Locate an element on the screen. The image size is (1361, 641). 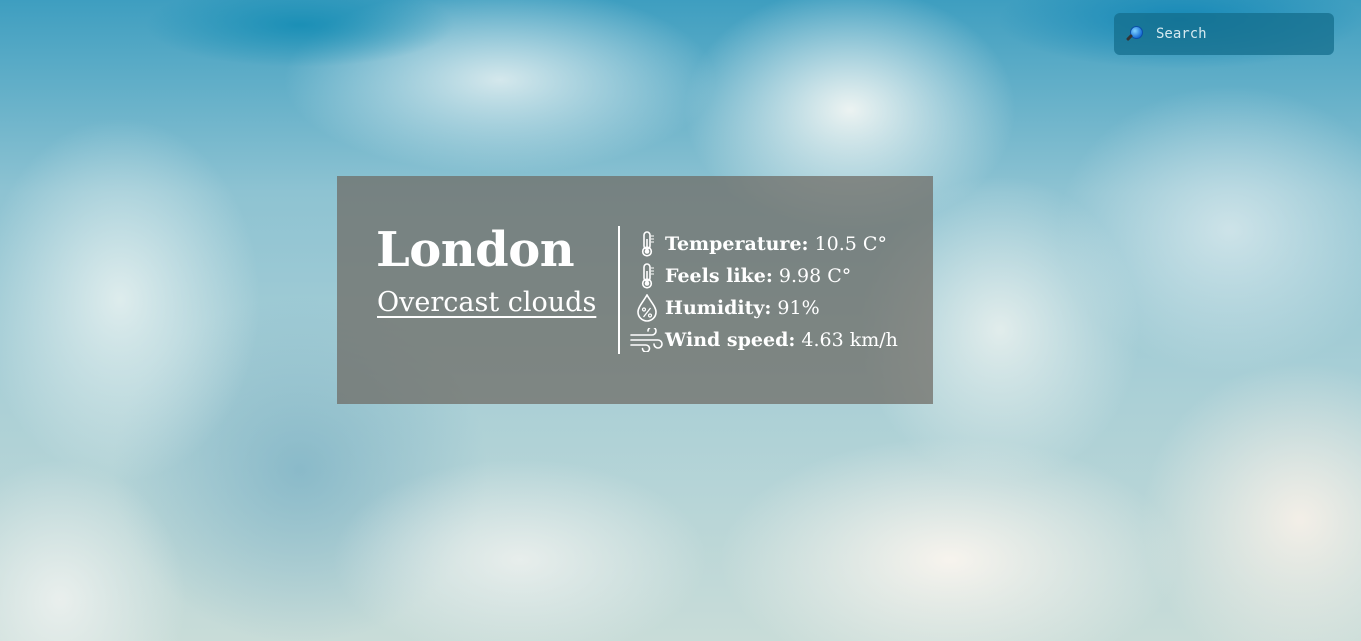
stat-label: Temperature: is located at coordinates (737, 244).